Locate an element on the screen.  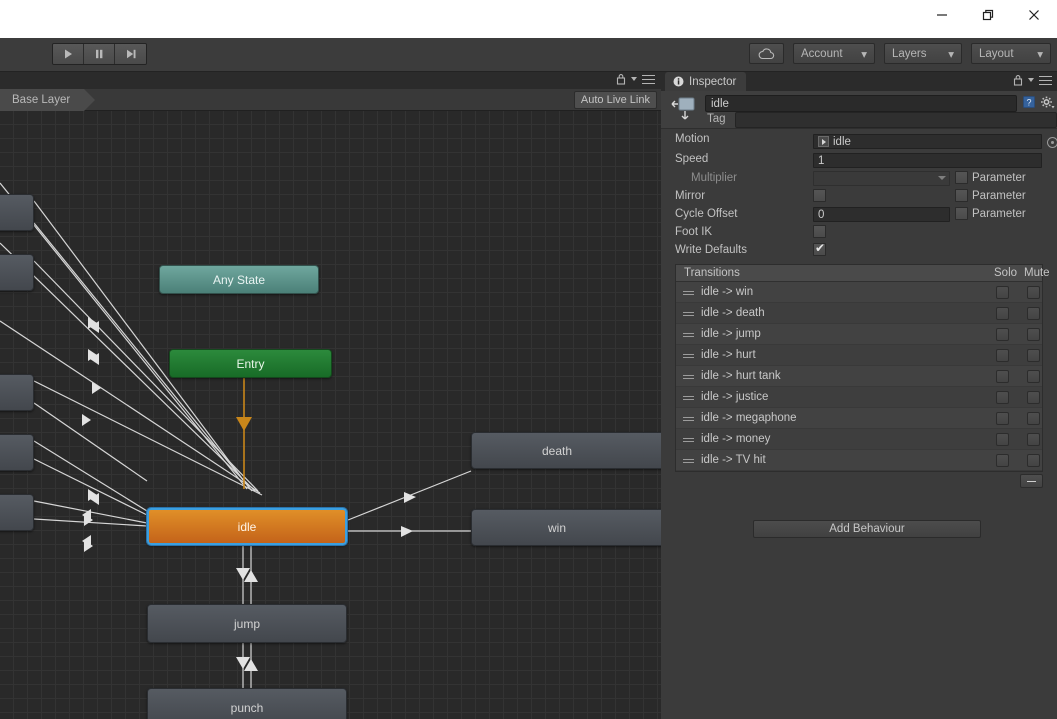
state-node-punch: punch is located at coordinates (247, 703).